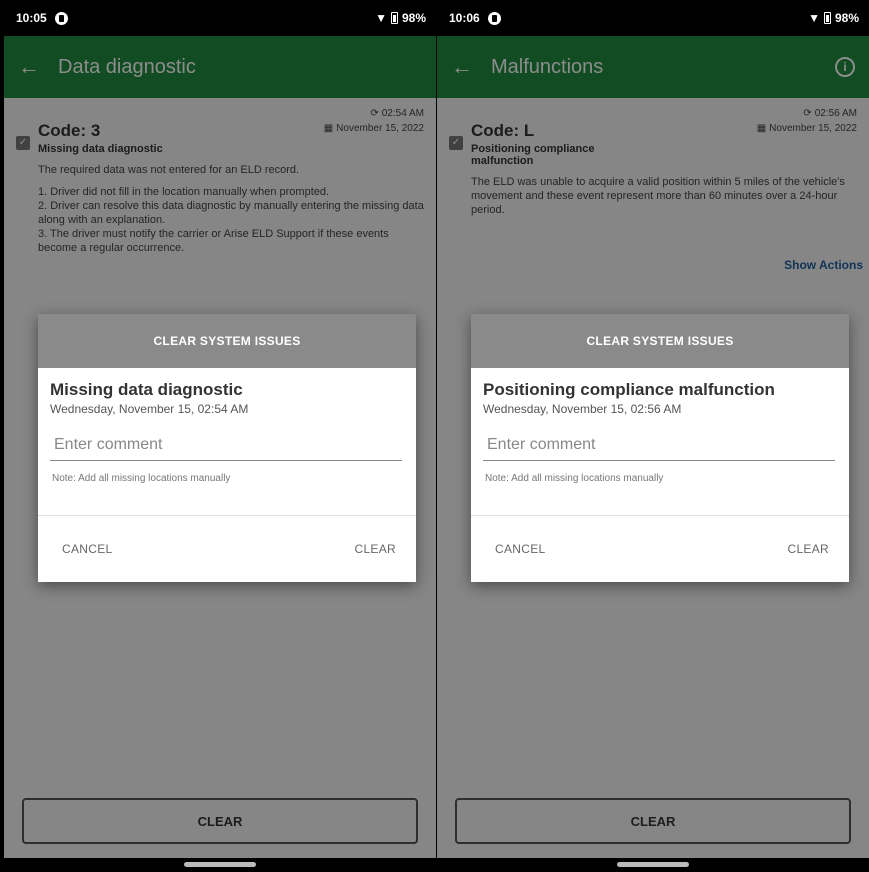 Image resolution: width=869 pixels, height=872 pixels. I want to click on dialog-title: Positioning compliance malfunction, so click(629, 389).